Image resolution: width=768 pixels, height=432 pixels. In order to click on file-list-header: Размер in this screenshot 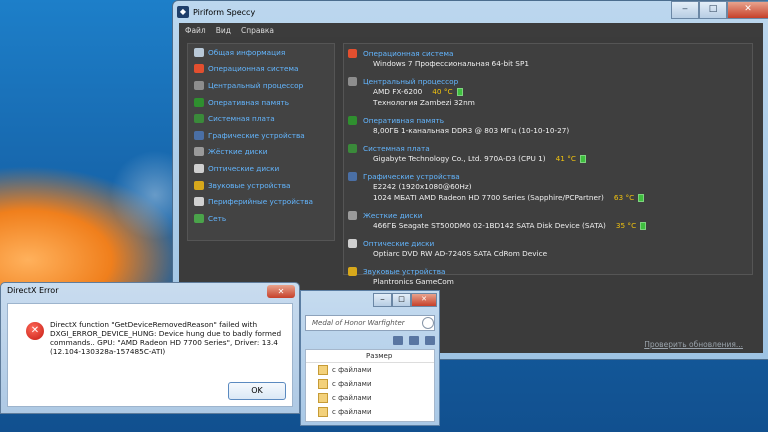, I will do `click(370, 356)`.